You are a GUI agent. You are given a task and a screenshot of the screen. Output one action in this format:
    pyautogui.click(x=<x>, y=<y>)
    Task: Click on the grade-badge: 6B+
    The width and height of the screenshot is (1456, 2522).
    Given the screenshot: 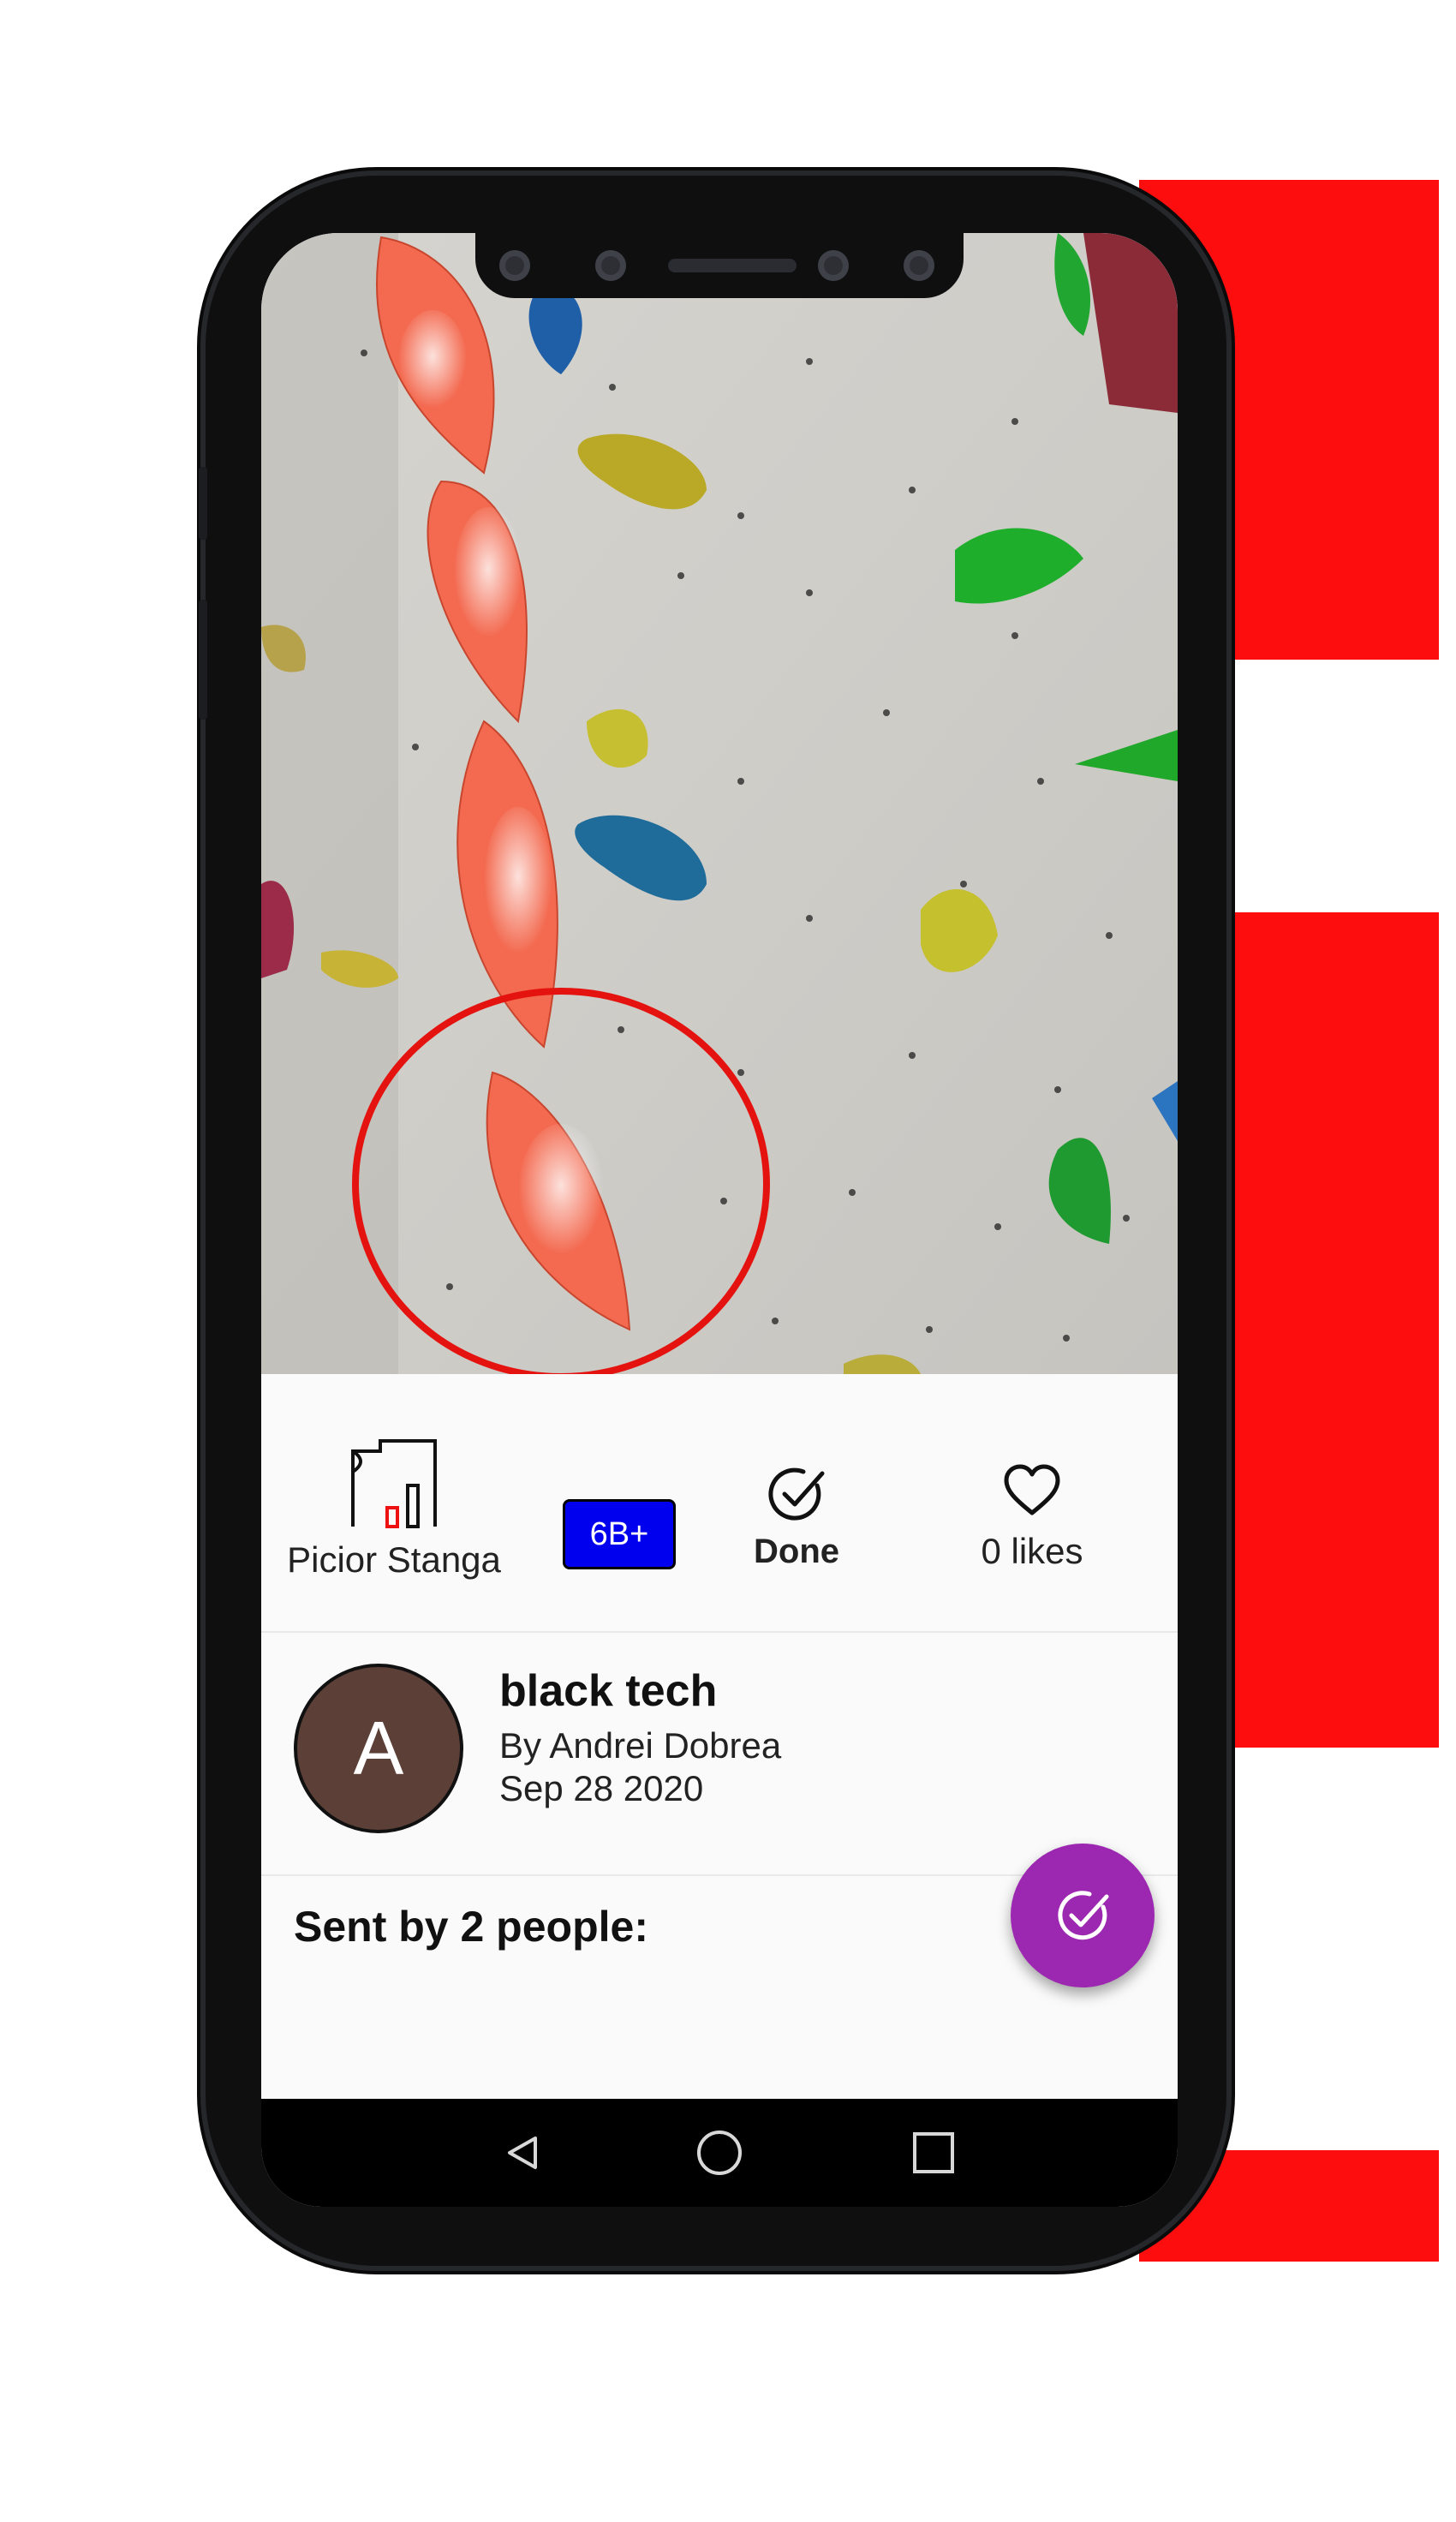 What is the action you would take?
    pyautogui.click(x=619, y=1534)
    